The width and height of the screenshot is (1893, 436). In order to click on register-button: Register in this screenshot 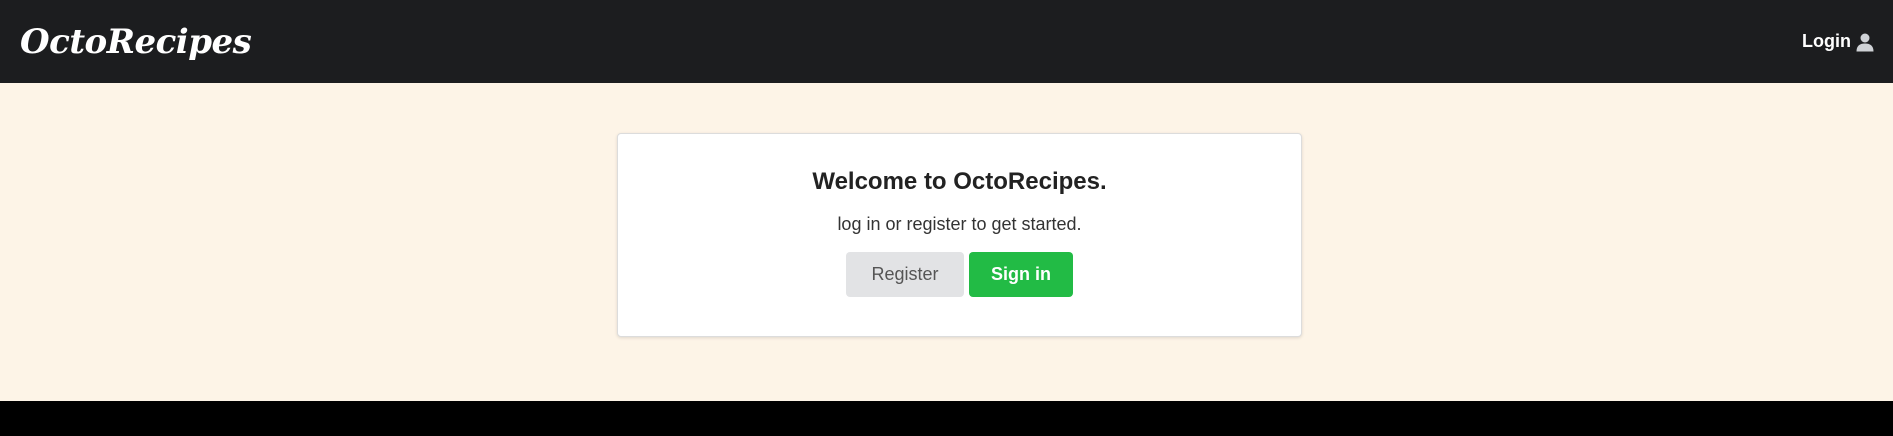, I will do `click(905, 274)`.